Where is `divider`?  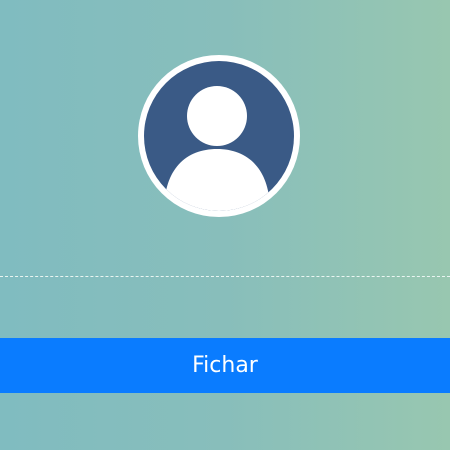 divider is located at coordinates (225, 276).